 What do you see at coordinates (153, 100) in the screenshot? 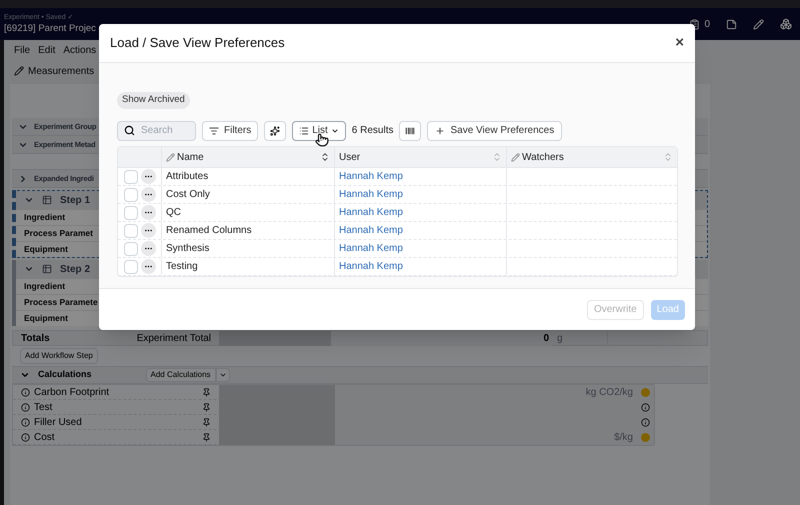
I see `show-archived-chip: Show Archived` at bounding box center [153, 100].